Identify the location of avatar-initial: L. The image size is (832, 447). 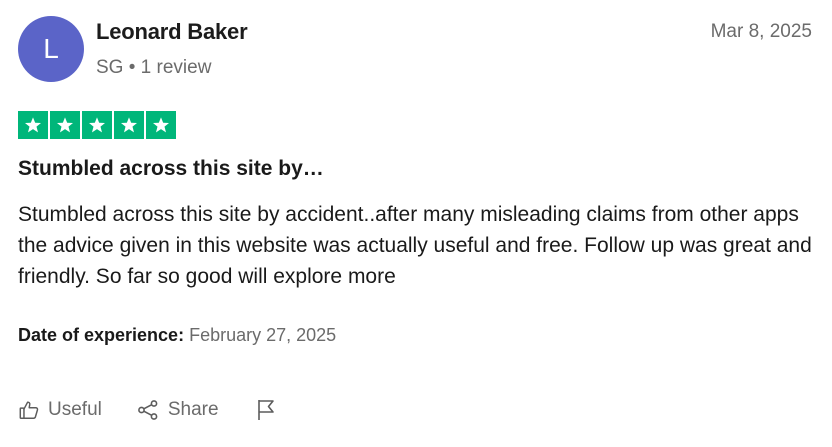
(51, 48).